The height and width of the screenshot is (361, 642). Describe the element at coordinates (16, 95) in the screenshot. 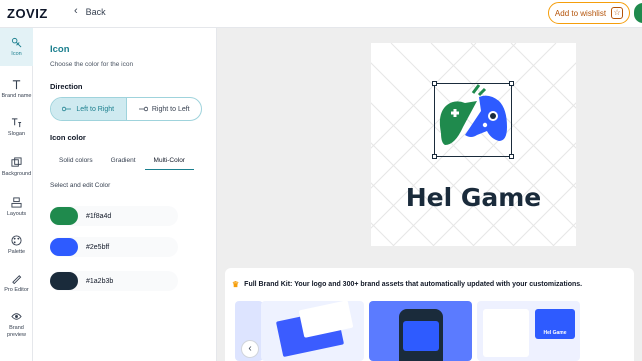

I see `rail-label: Brand name` at that location.